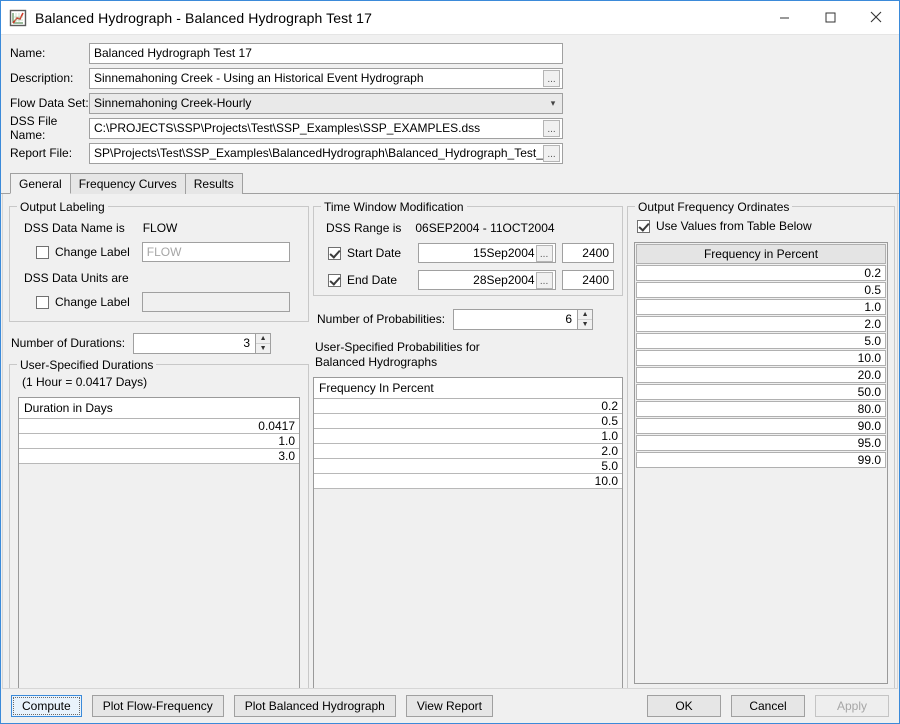 The image size is (900, 724). I want to click on durations-table-header: Duration in Days, so click(159, 408).